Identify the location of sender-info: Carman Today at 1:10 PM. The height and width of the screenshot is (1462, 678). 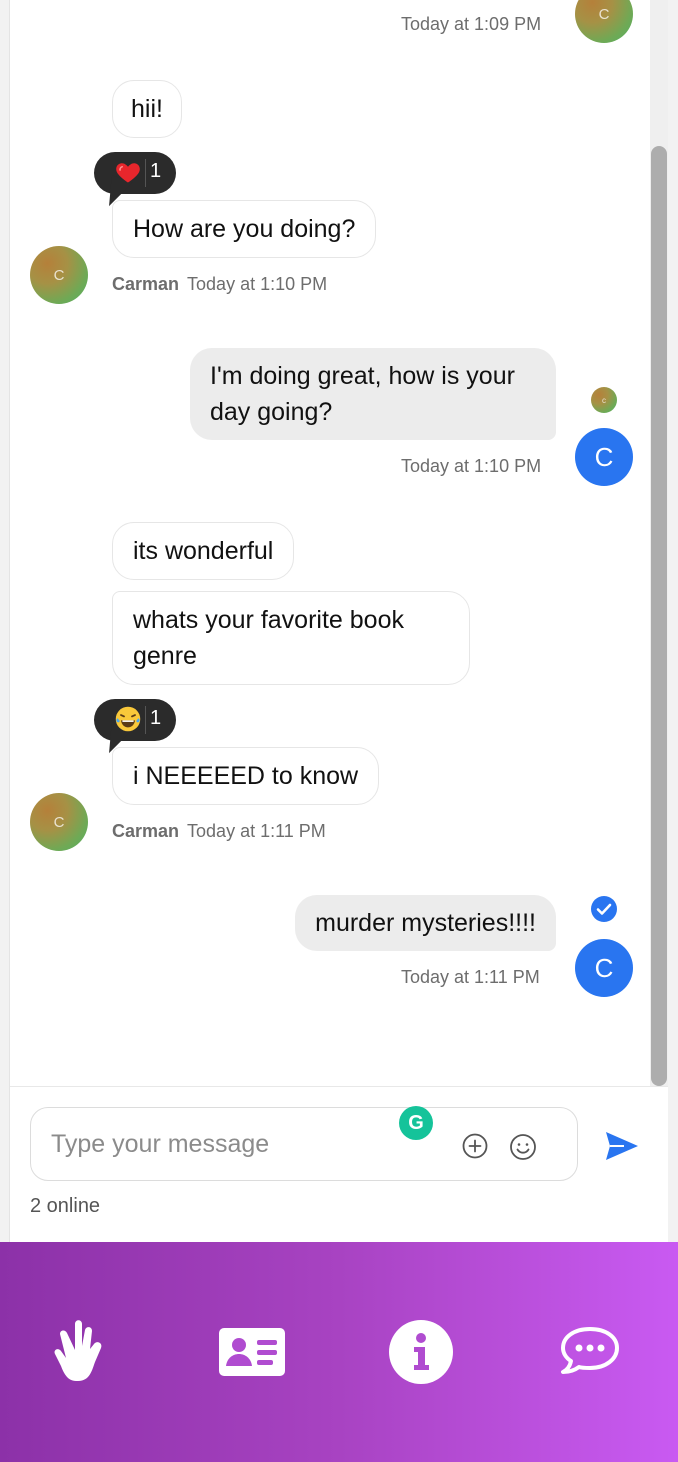
(219, 284).